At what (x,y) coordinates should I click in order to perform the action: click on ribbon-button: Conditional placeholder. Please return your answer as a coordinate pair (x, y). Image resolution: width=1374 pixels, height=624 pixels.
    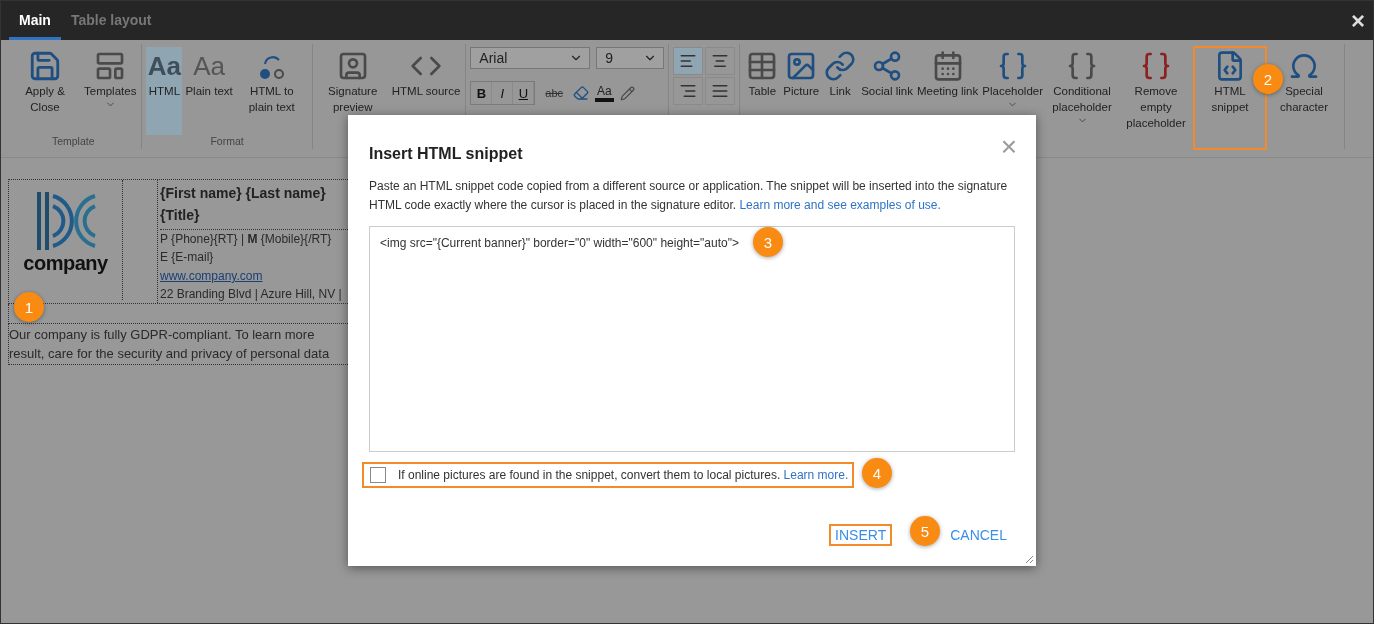
    Looking at the image, I should click on (1082, 98).